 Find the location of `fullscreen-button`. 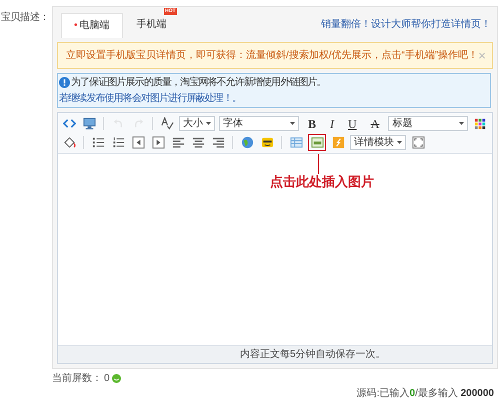

fullscreen-button is located at coordinates (418, 142).